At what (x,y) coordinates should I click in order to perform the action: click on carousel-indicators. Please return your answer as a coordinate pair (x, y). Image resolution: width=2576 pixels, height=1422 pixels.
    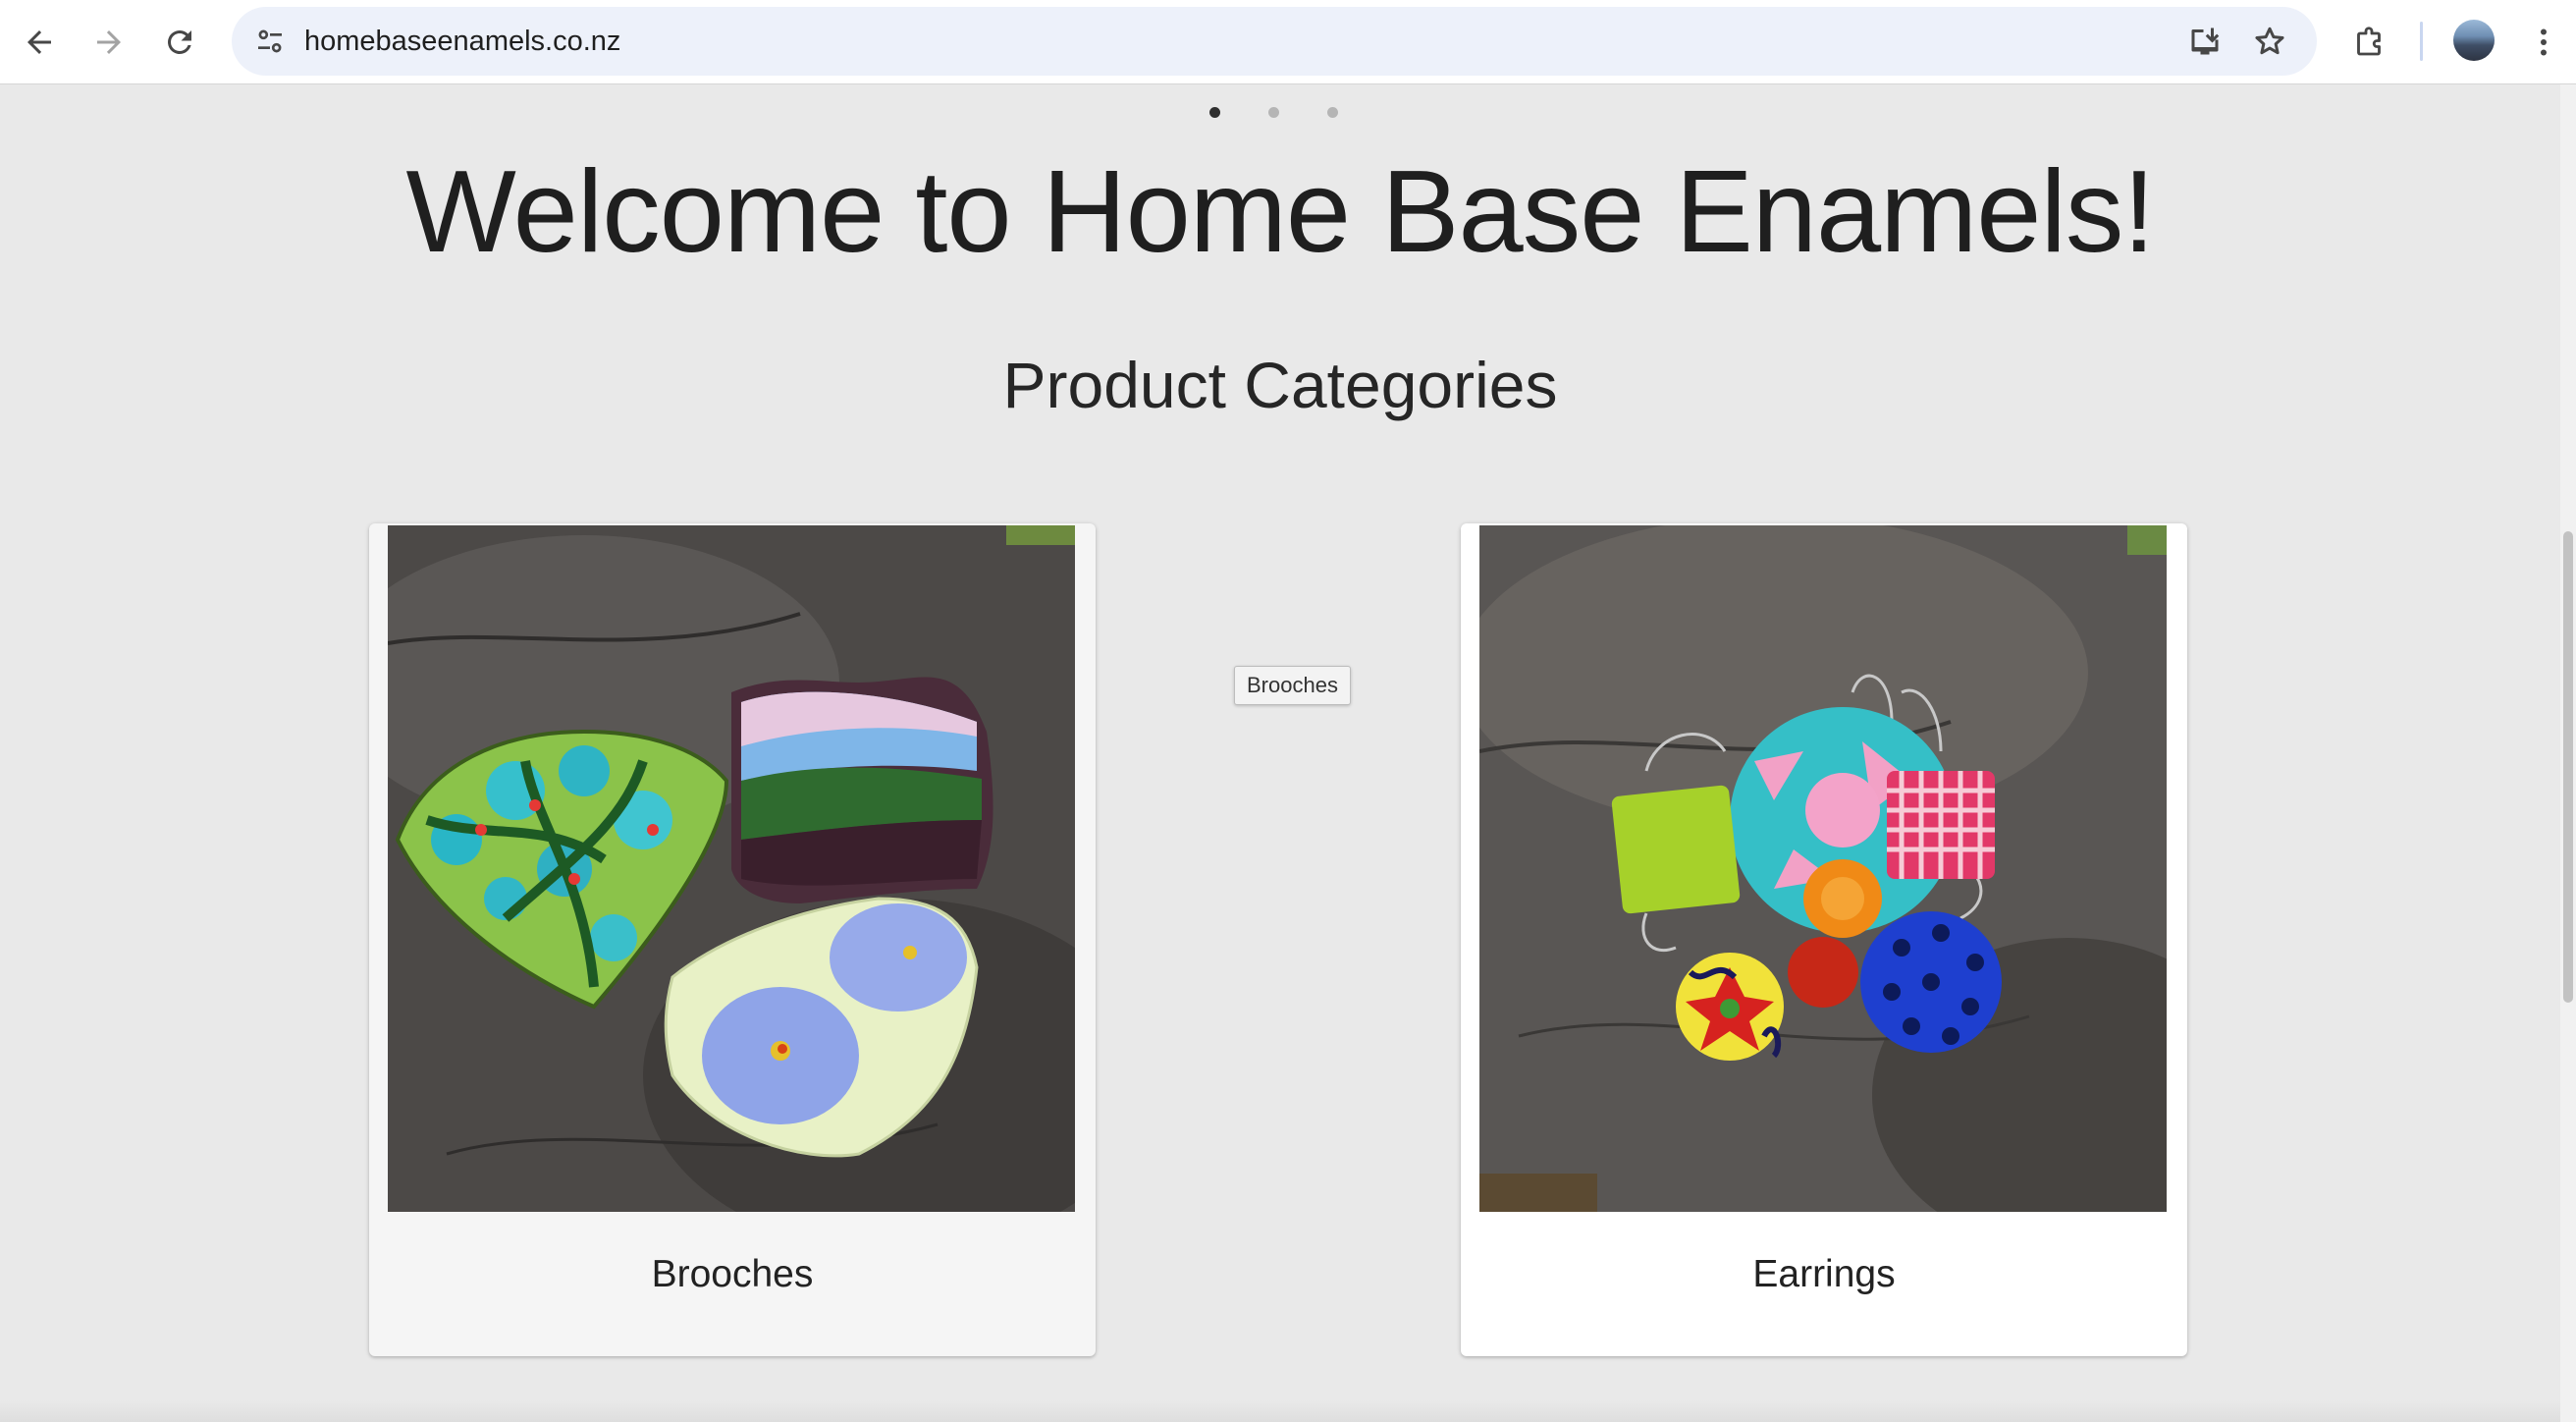
    Looking at the image, I should click on (1278, 114).